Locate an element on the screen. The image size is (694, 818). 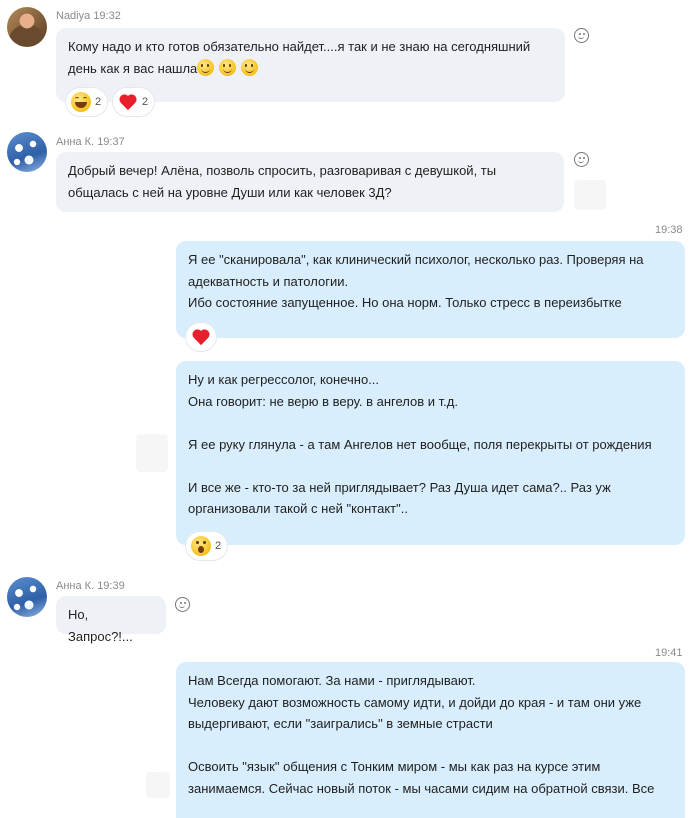
message-time: 19:37 is located at coordinates (111, 142).